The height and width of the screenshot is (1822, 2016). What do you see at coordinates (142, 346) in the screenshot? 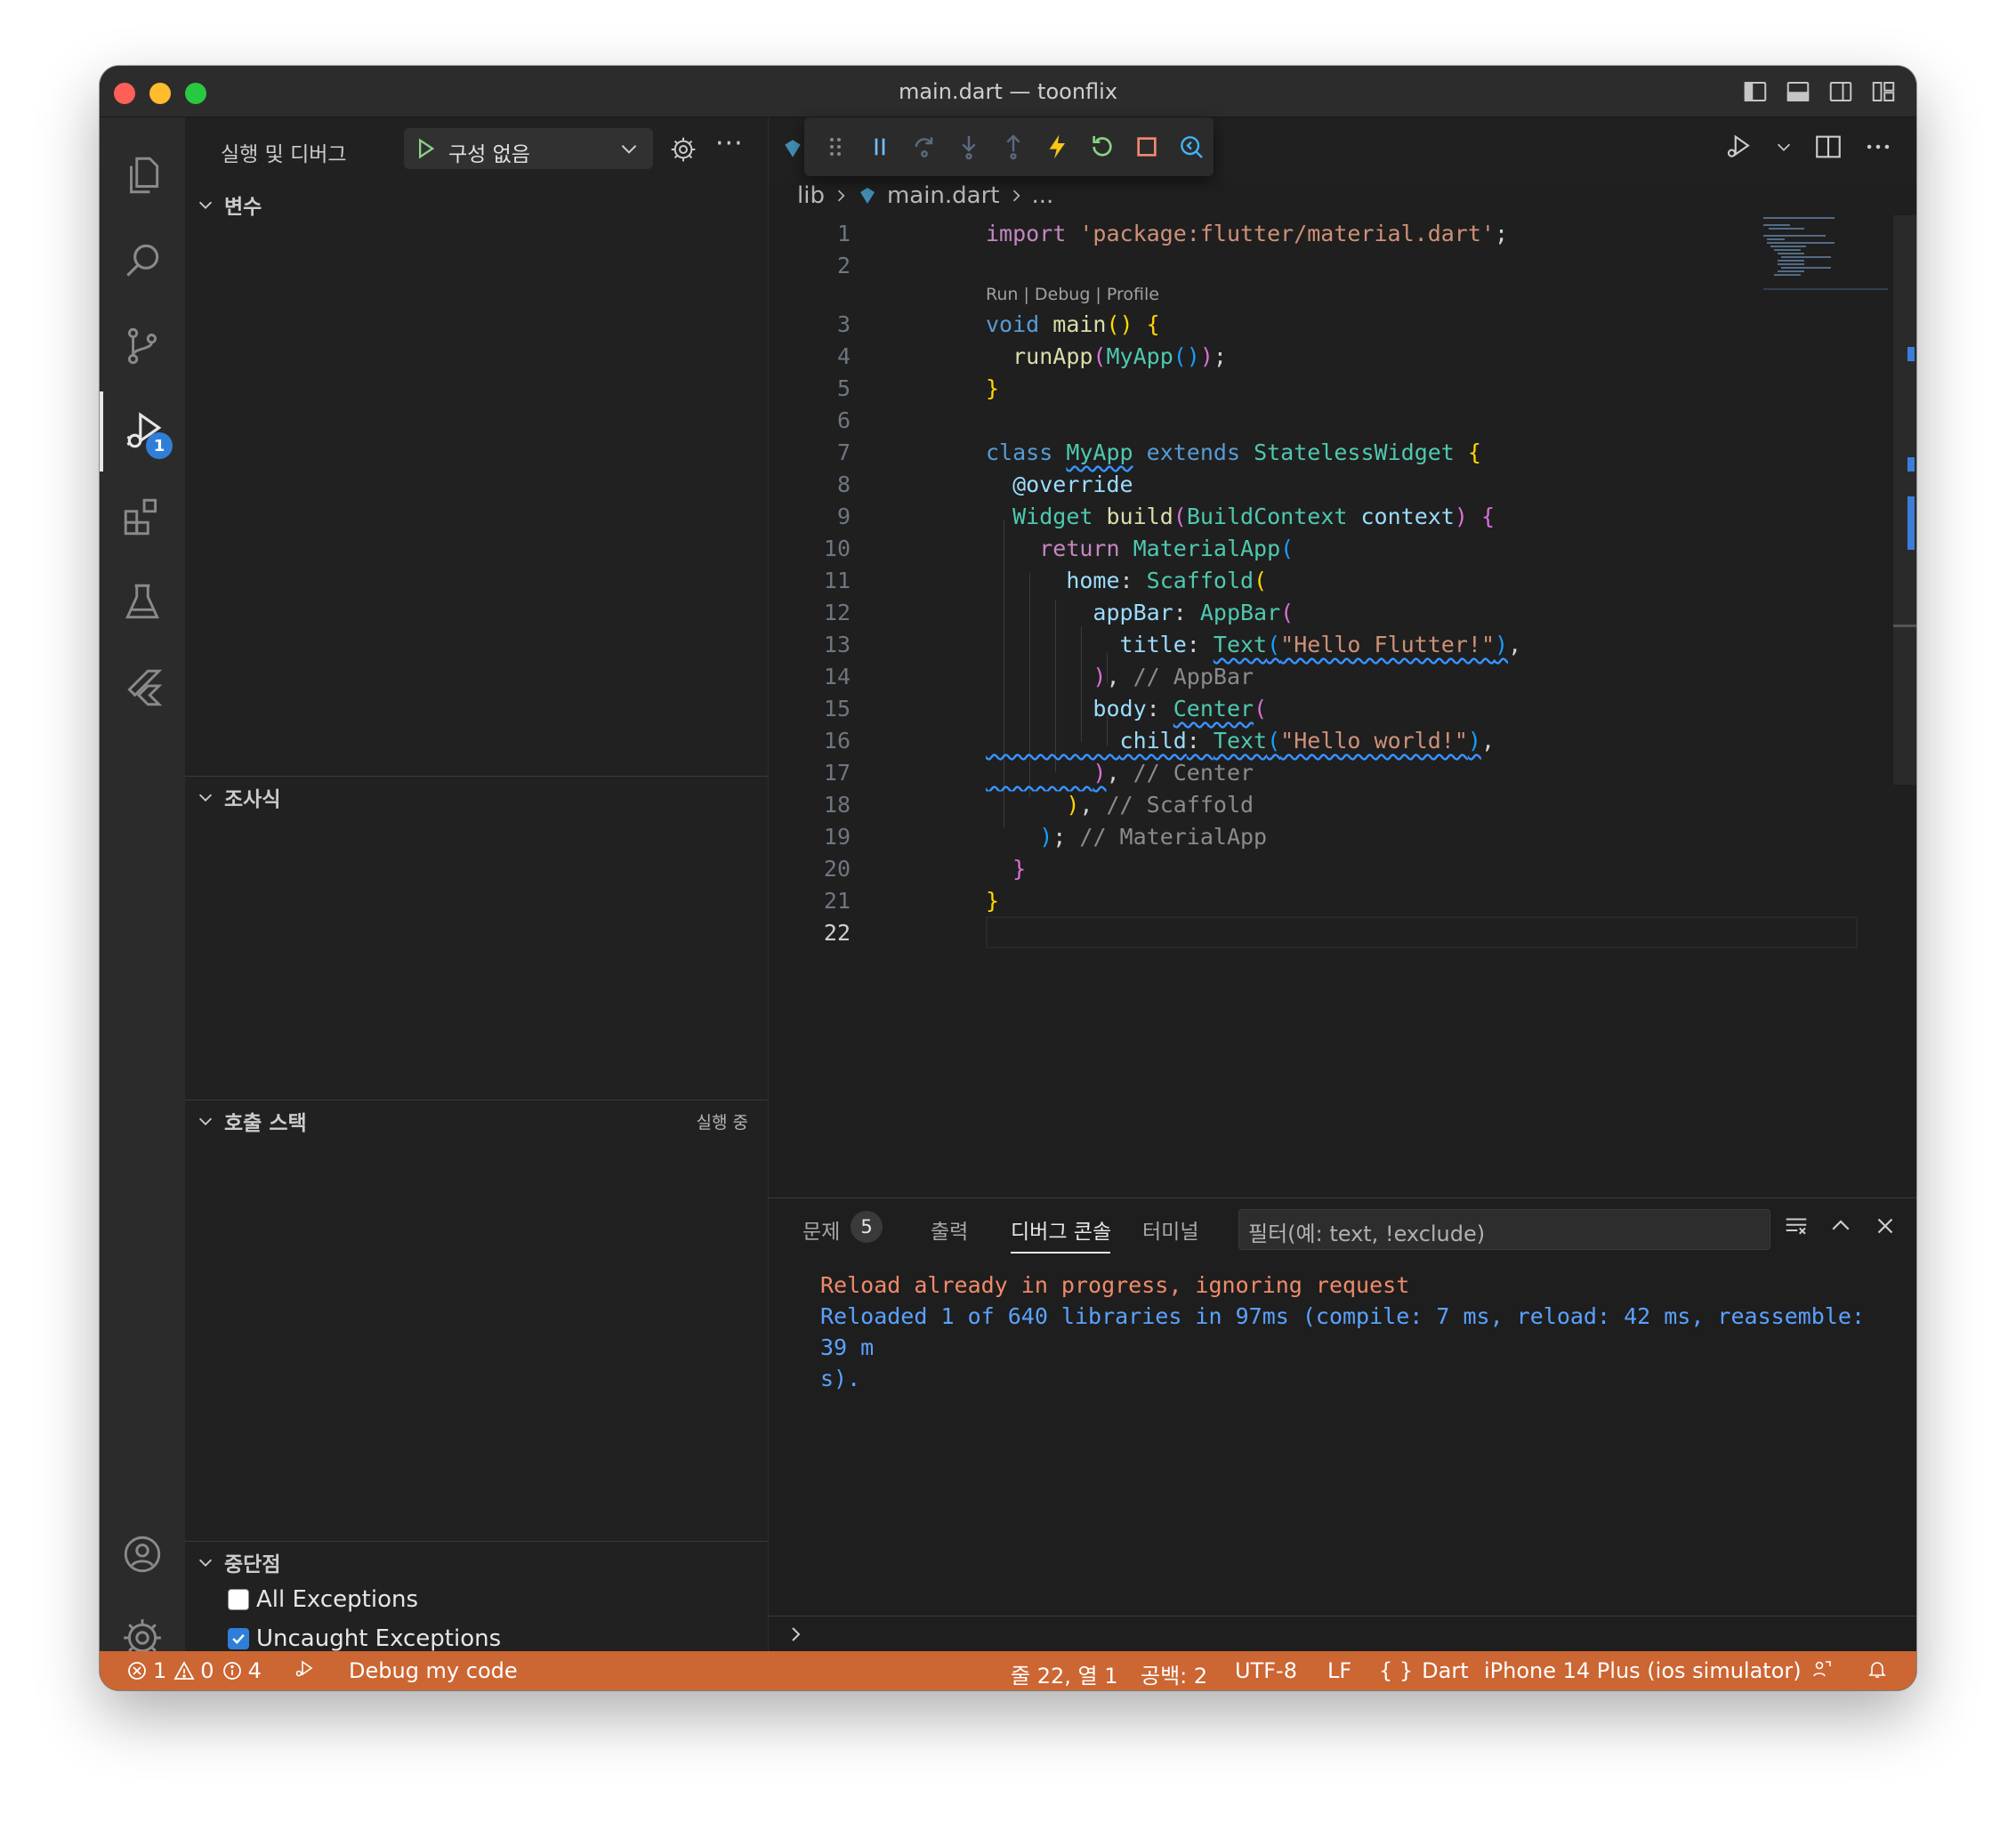
I see `activity-source-control` at bounding box center [142, 346].